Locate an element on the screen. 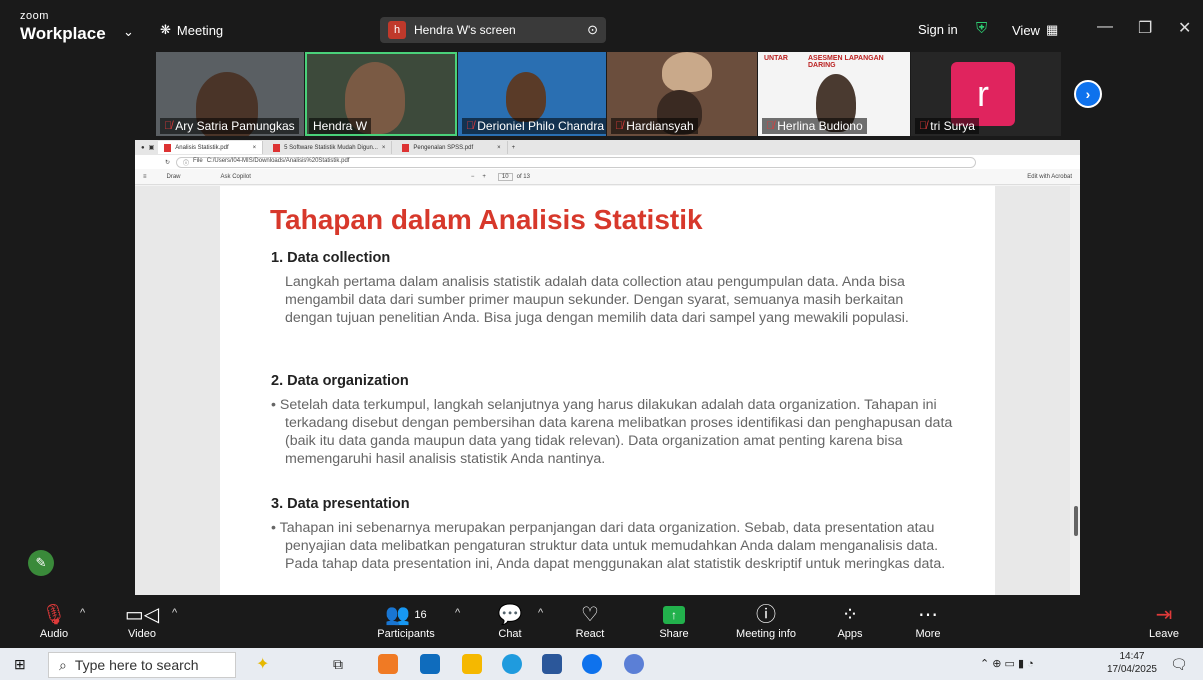 This screenshot has width=1203, height=680. tab-software-statistik: 5 Software Statistik Mudah Digun... × is located at coordinates (330, 147).